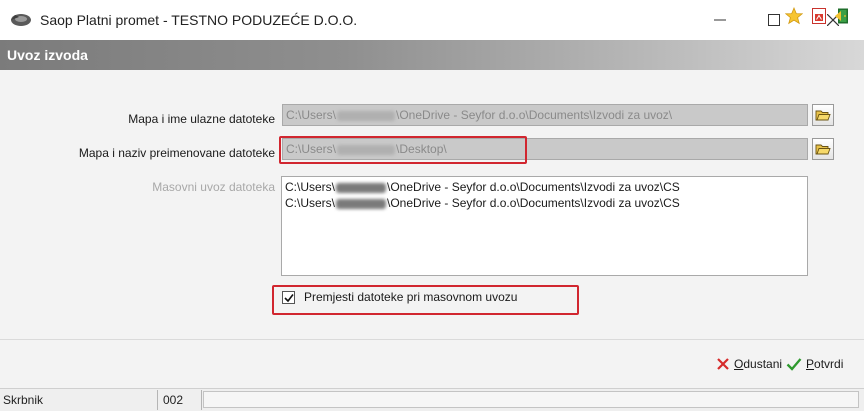 This screenshot has height=411, width=864. I want to click on minimize-button, so click(720, 20).